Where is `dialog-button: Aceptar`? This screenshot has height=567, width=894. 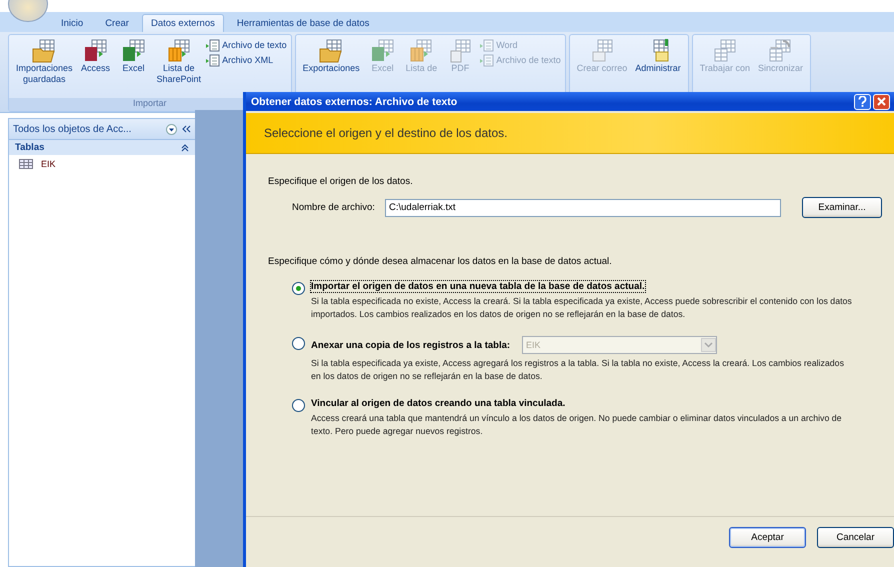
dialog-button: Aceptar is located at coordinates (767, 537).